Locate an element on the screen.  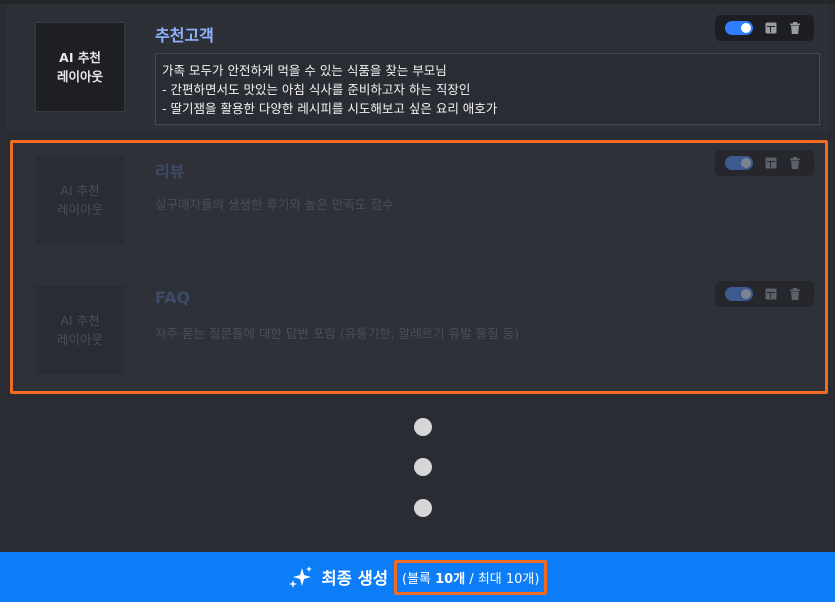
block-controls-review is located at coordinates (764, 163).